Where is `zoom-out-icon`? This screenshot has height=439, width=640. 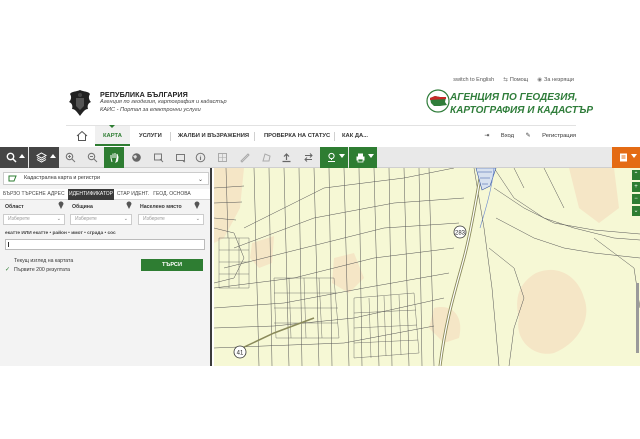 zoom-out-icon is located at coordinates (92, 157).